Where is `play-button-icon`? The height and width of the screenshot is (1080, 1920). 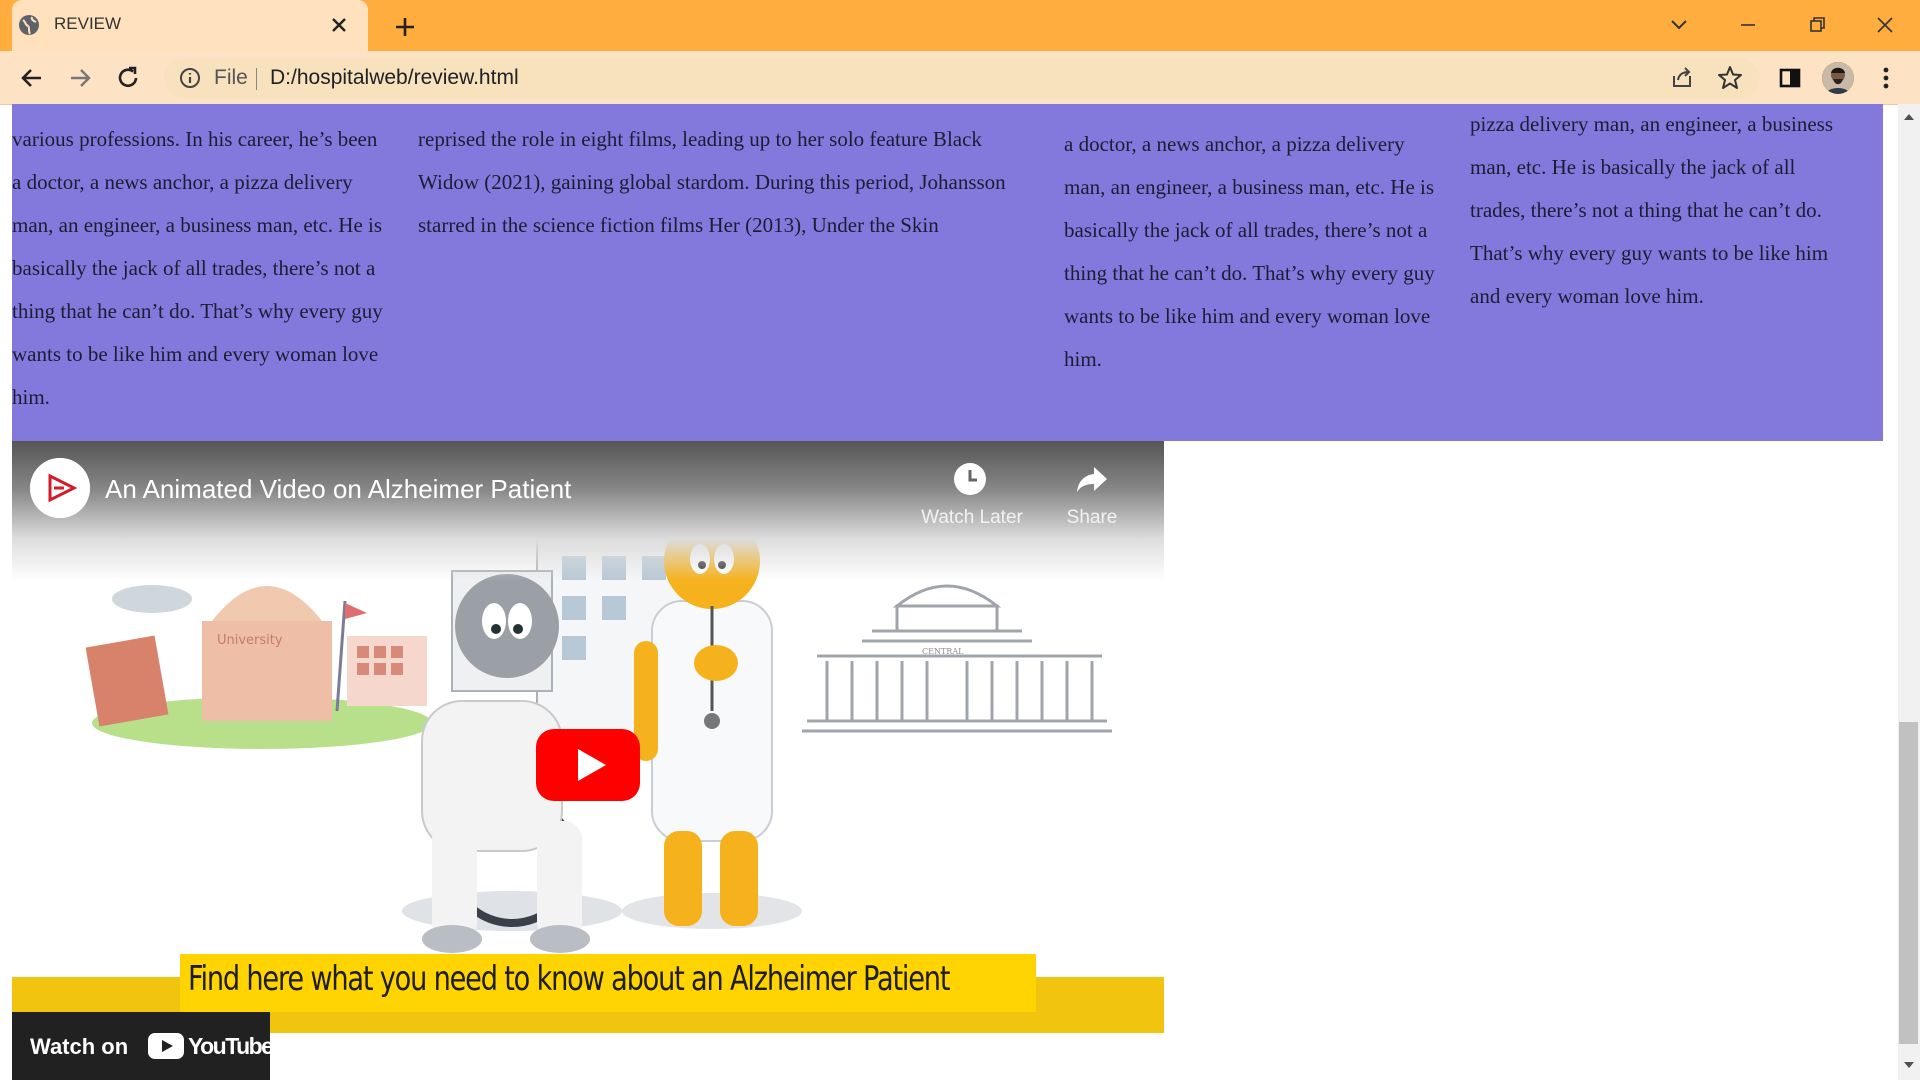 play-button-icon is located at coordinates (588, 765).